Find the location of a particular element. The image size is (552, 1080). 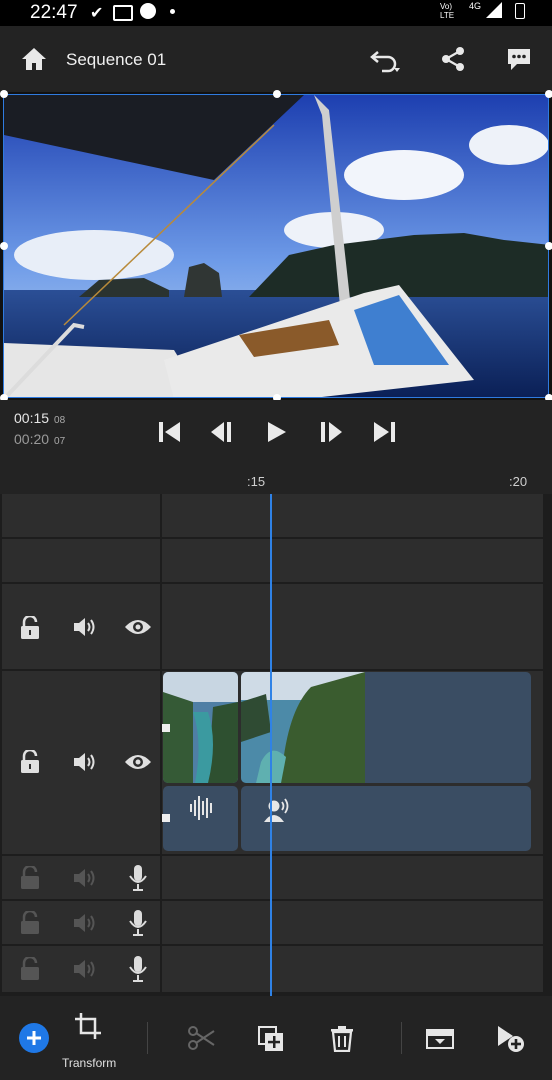

signal-icon is located at coordinates (494, 10).